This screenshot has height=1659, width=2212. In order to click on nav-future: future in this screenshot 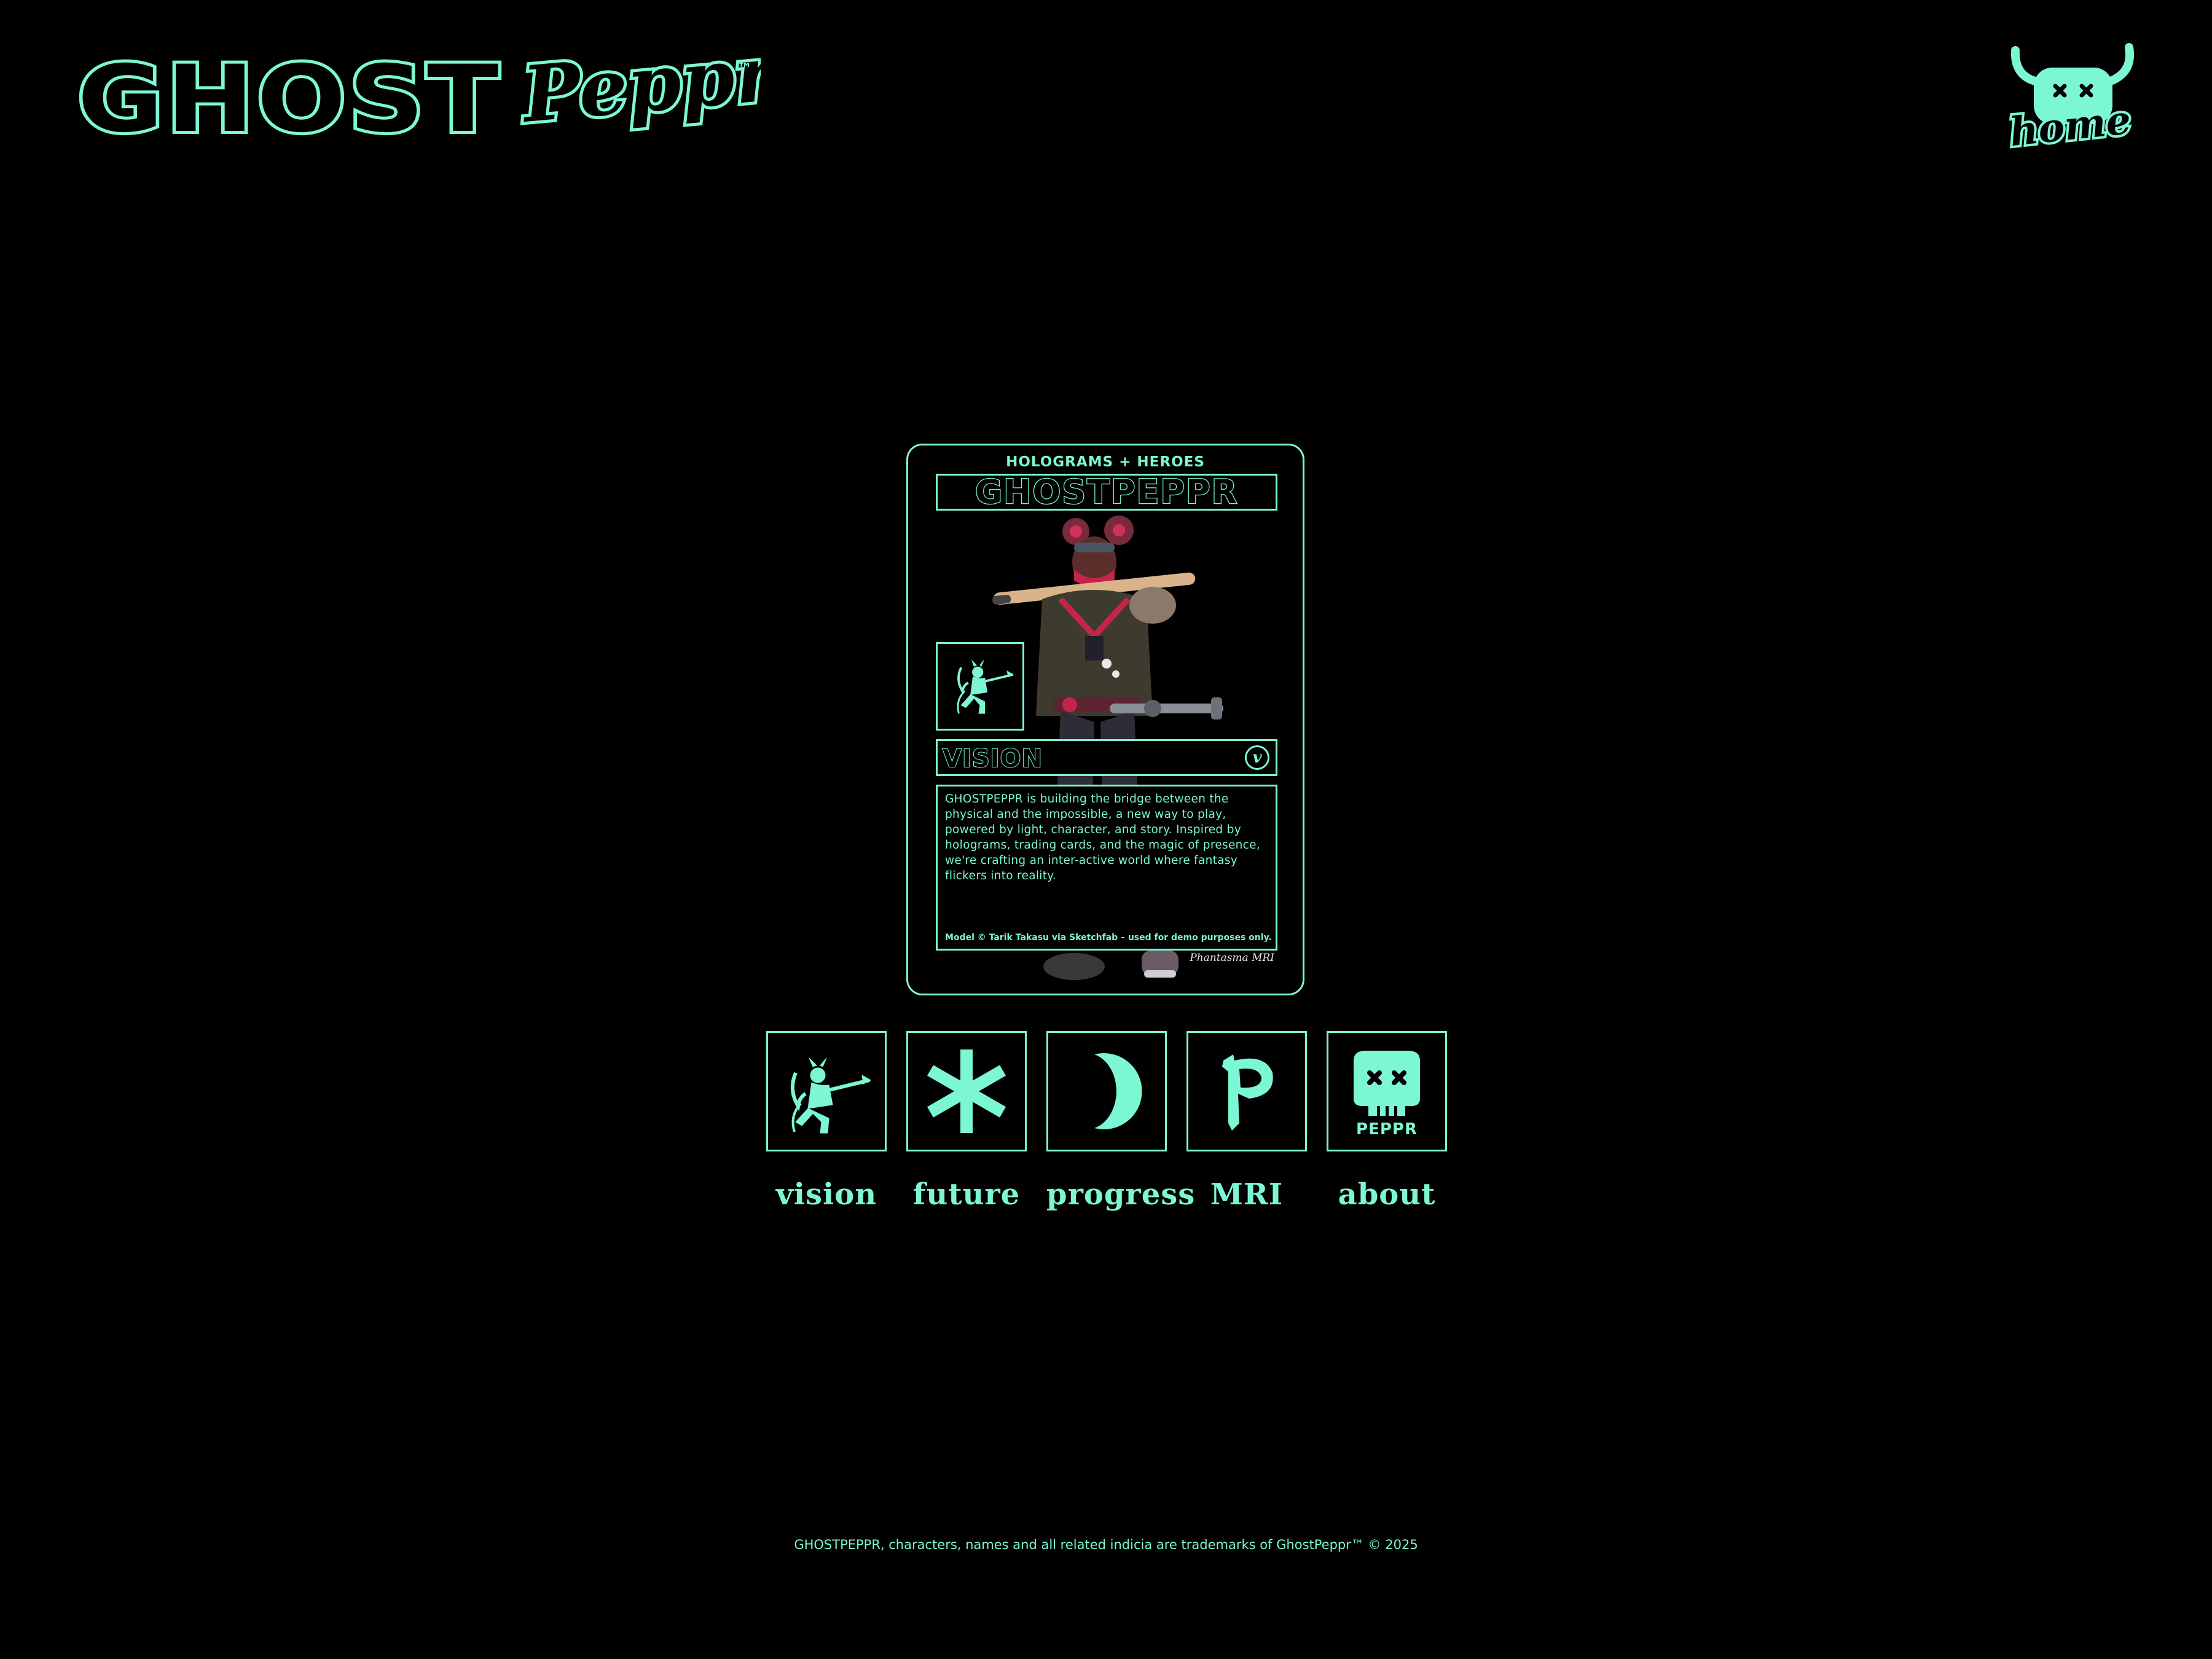, I will do `click(966, 1121)`.